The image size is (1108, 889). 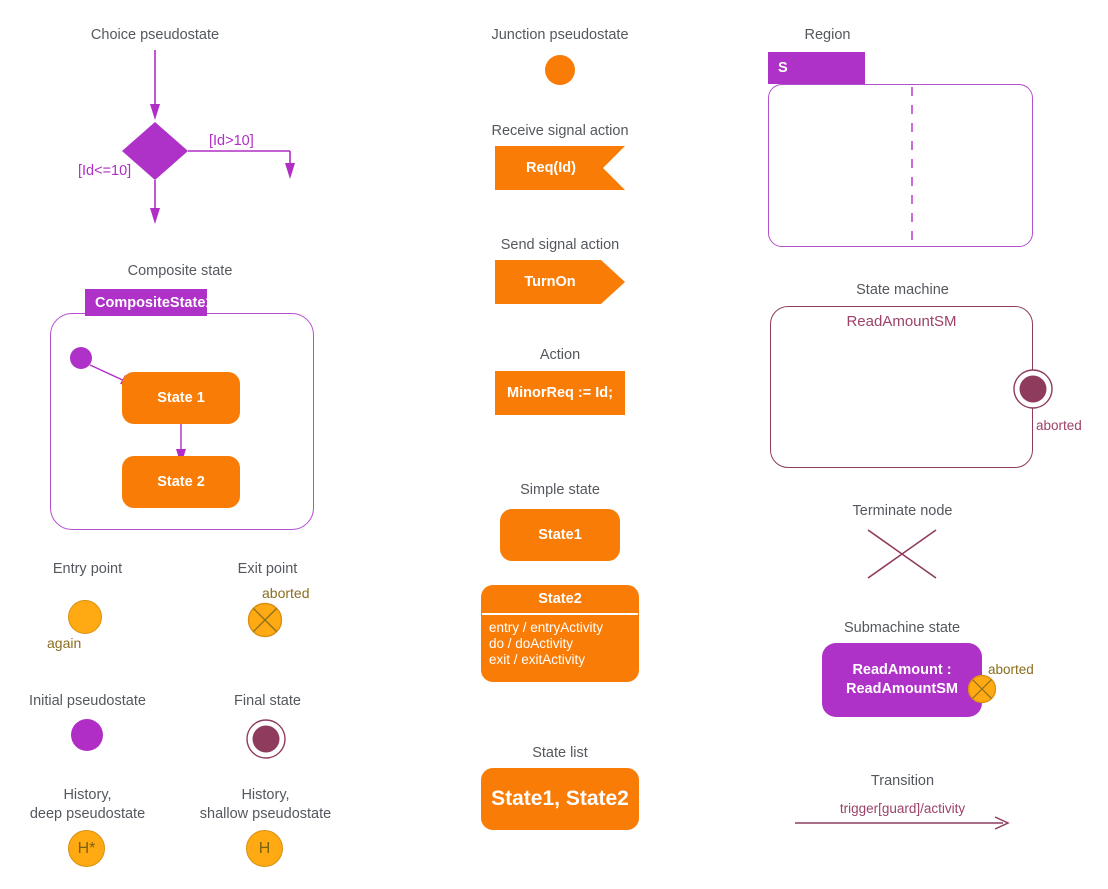 I want to click on history-deep-icon: H*, so click(x=86, y=848).